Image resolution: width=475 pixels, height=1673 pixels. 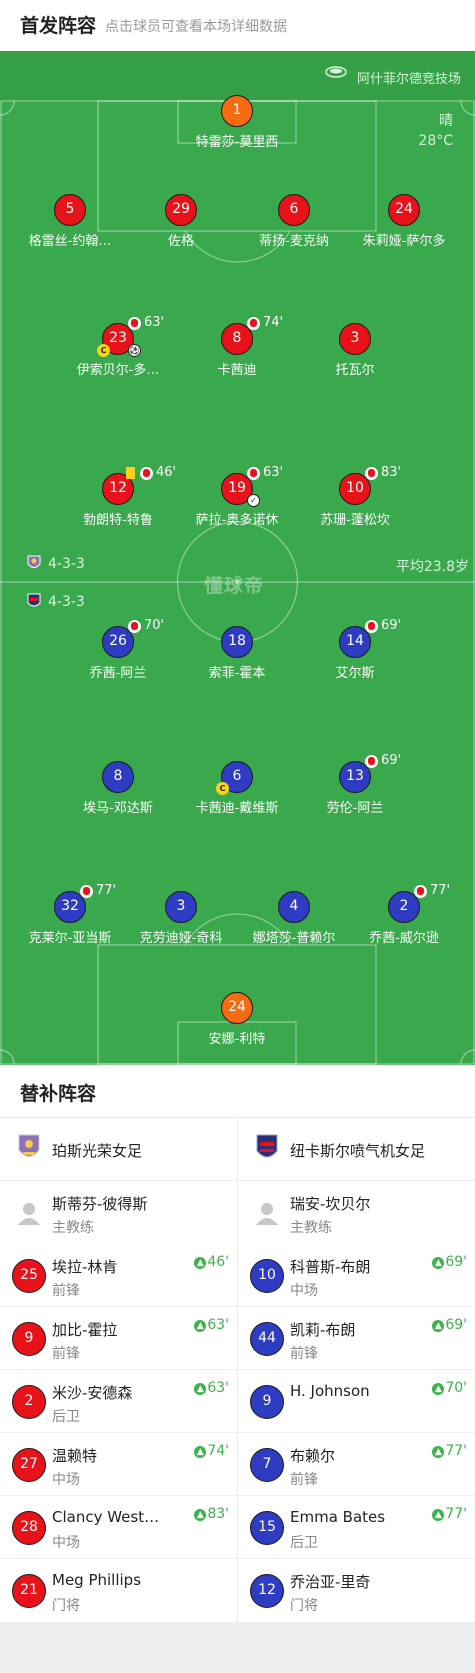 What do you see at coordinates (118, 500) in the screenshot?
I see `home-player: 12 46' 勃朗特-特鲁` at bounding box center [118, 500].